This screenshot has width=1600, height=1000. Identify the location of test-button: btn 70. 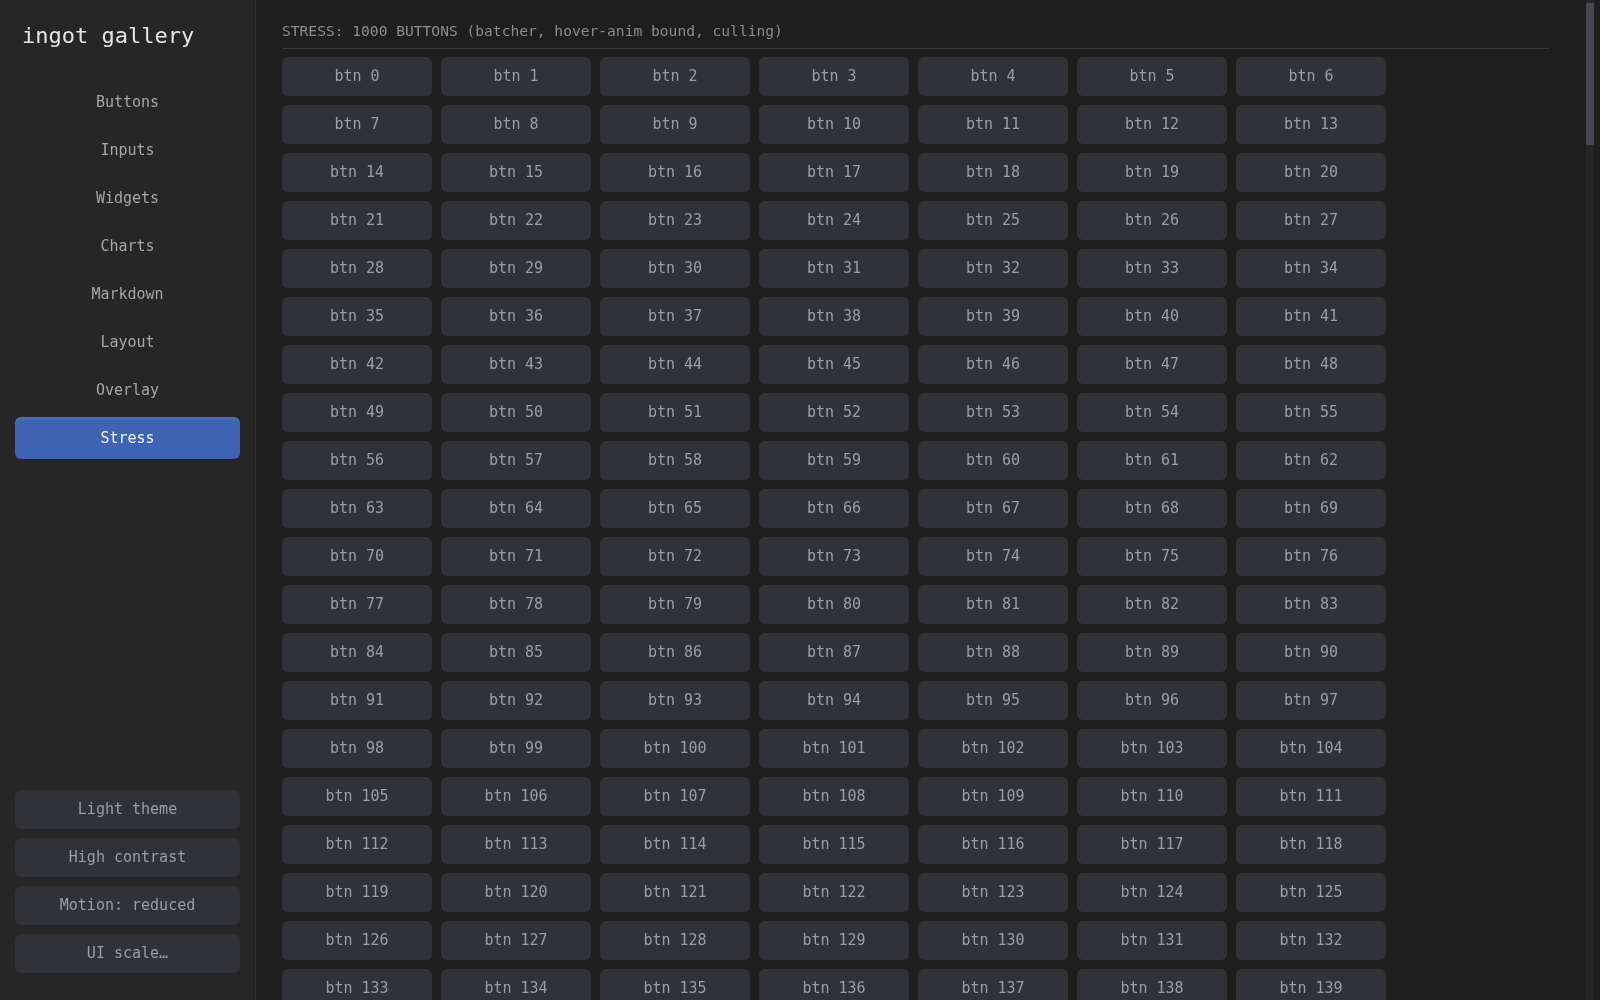
(357, 556).